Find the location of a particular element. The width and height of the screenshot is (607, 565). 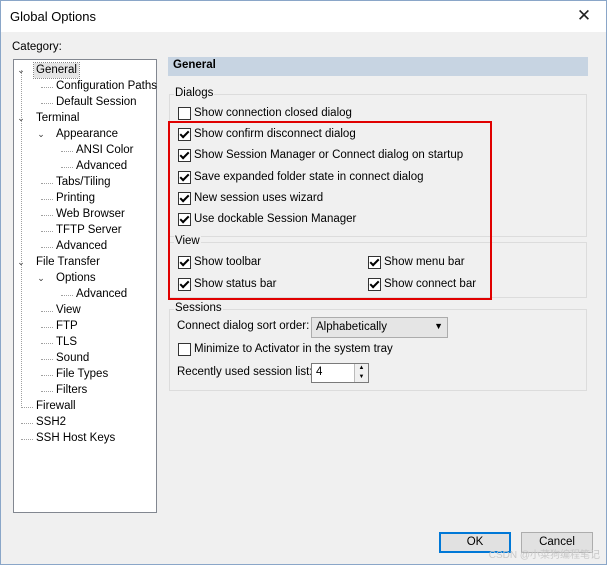

tree-item-filters: Filters is located at coordinates (71, 390).